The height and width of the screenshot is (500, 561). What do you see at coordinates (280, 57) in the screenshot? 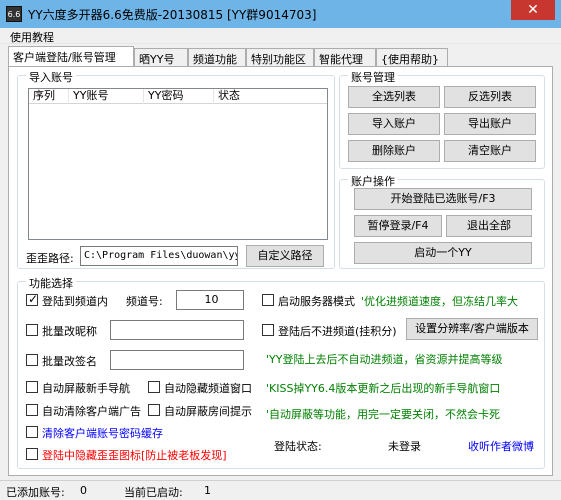
I see `tab-special: 特别功能区` at bounding box center [280, 57].